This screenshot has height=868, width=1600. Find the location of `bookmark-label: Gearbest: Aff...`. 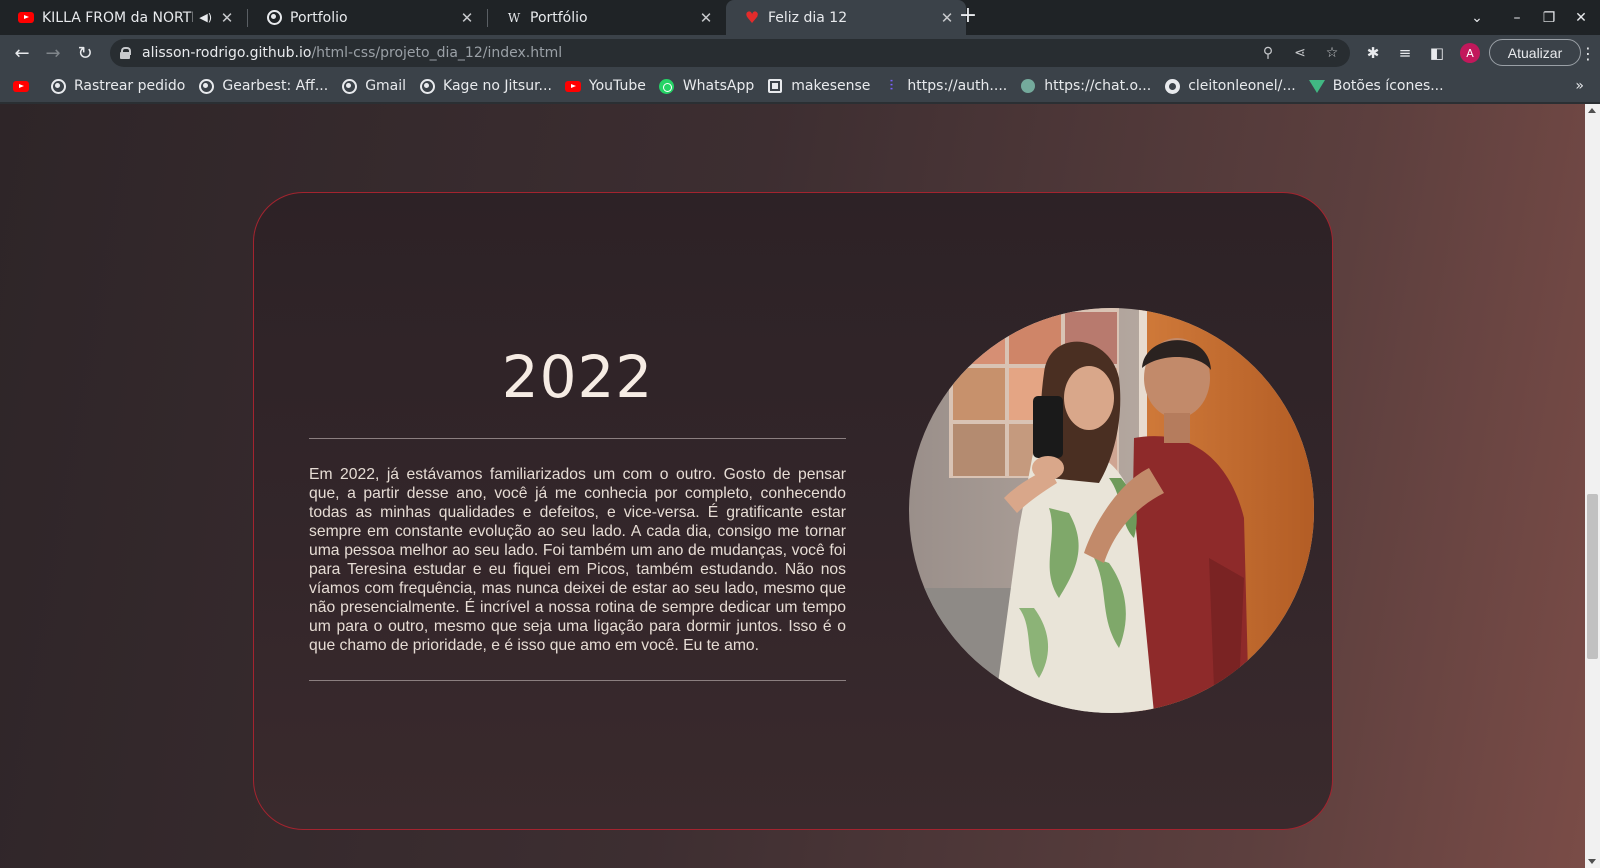

bookmark-label: Gearbest: Aff... is located at coordinates (275, 86).